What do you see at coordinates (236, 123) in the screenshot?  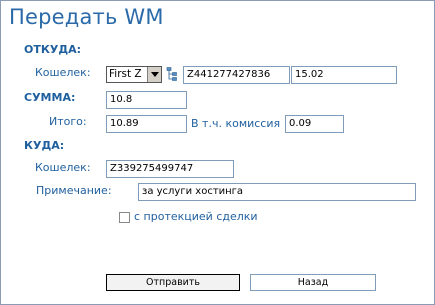 I see `commission-label: В т.ч. комиссия` at bounding box center [236, 123].